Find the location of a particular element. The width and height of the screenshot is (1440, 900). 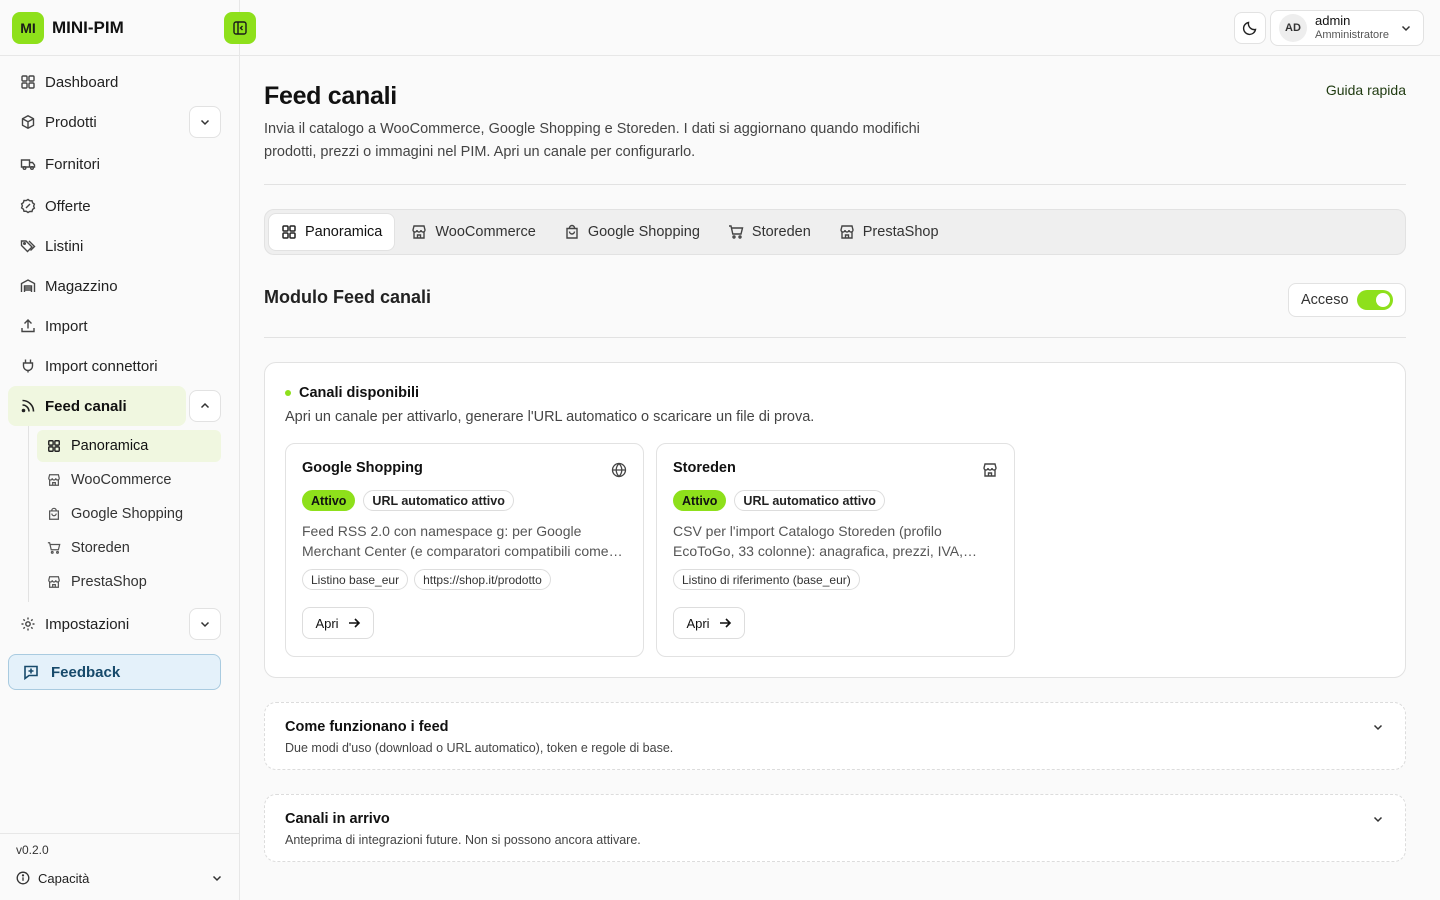

sidebar-item-magazzino: Magazzino is located at coordinates (114, 286).